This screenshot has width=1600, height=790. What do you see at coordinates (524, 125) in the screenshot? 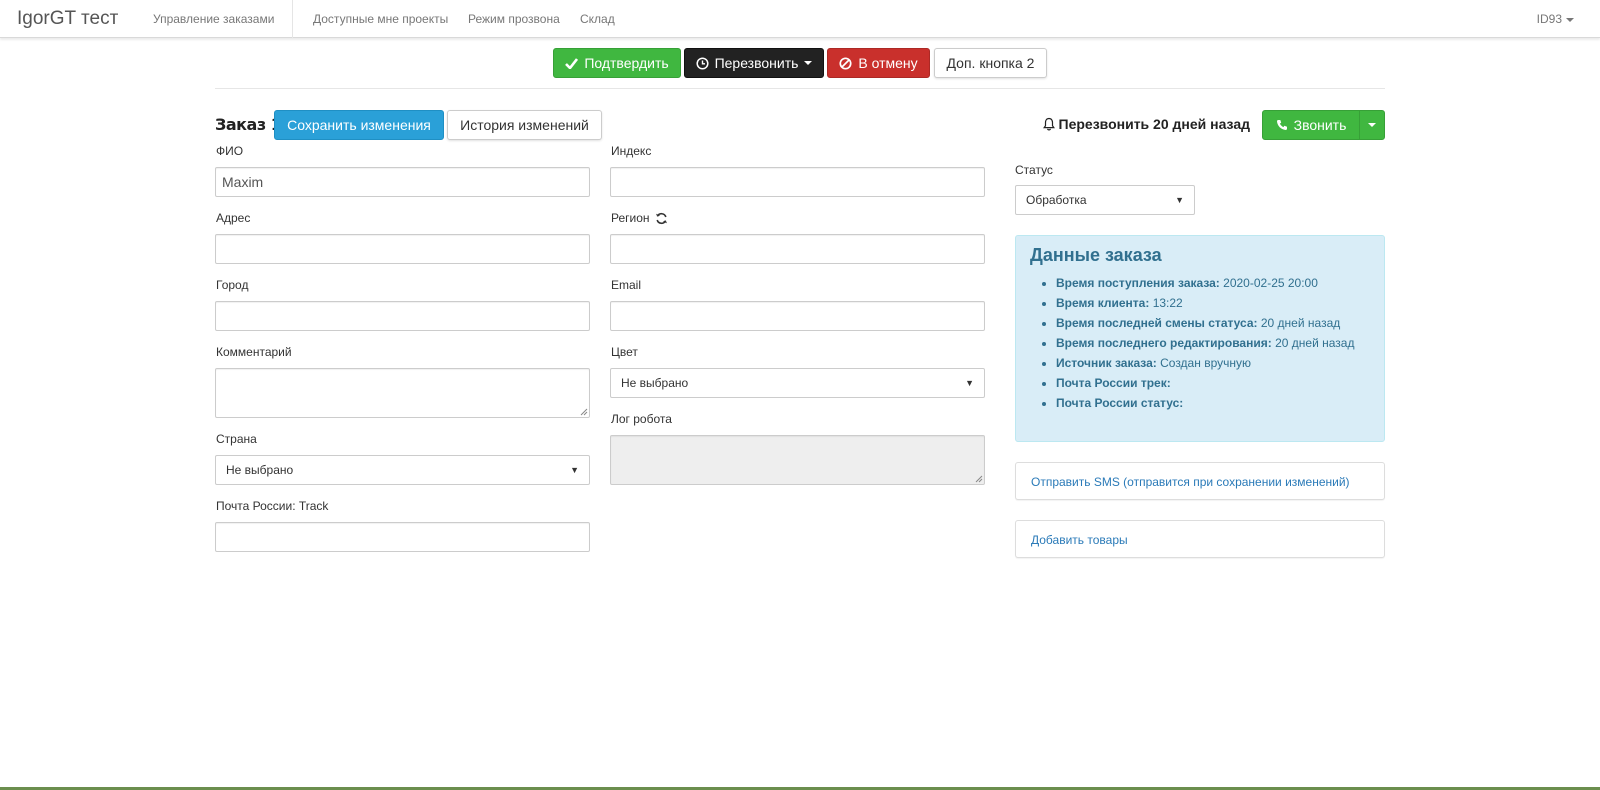
I see `history-button: История изменений` at bounding box center [524, 125].